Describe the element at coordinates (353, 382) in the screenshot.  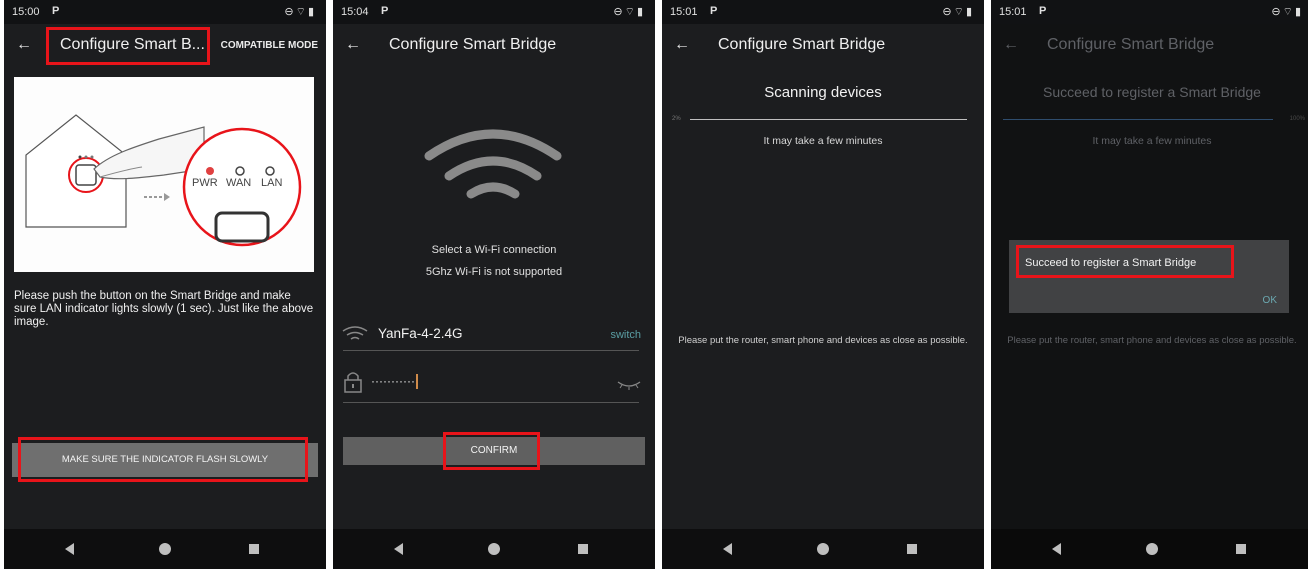
I see `lock-icon` at that location.